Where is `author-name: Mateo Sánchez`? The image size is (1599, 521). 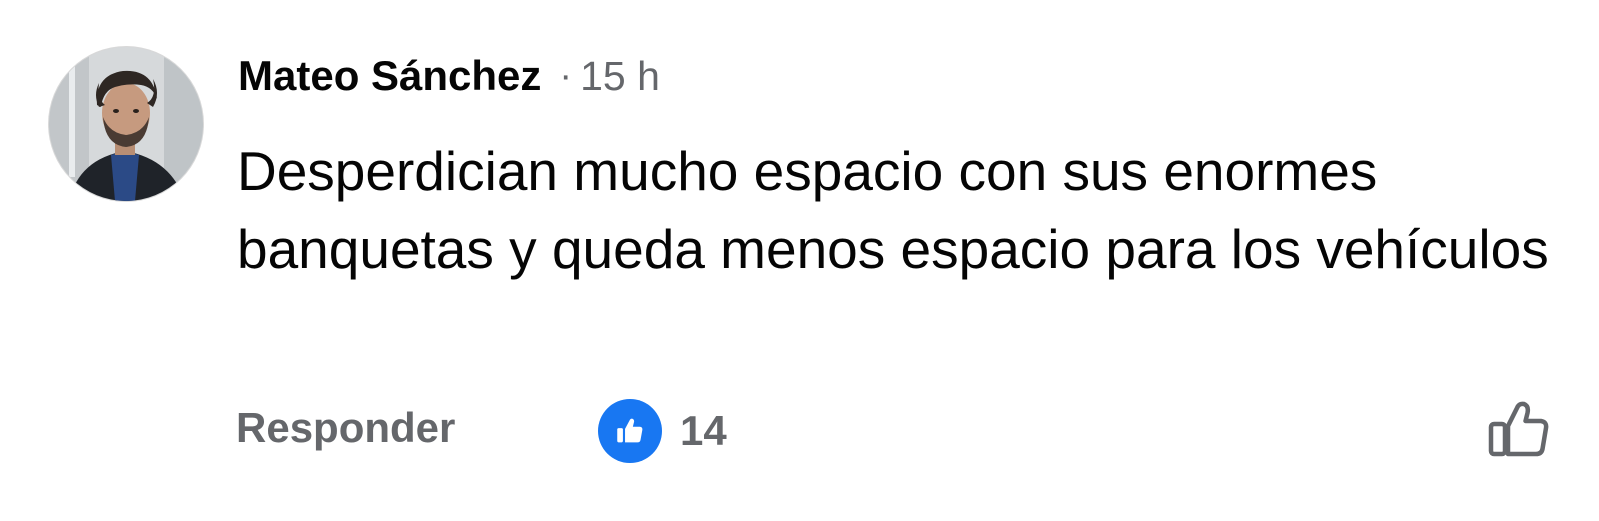 author-name: Mateo Sánchez is located at coordinates (389, 76).